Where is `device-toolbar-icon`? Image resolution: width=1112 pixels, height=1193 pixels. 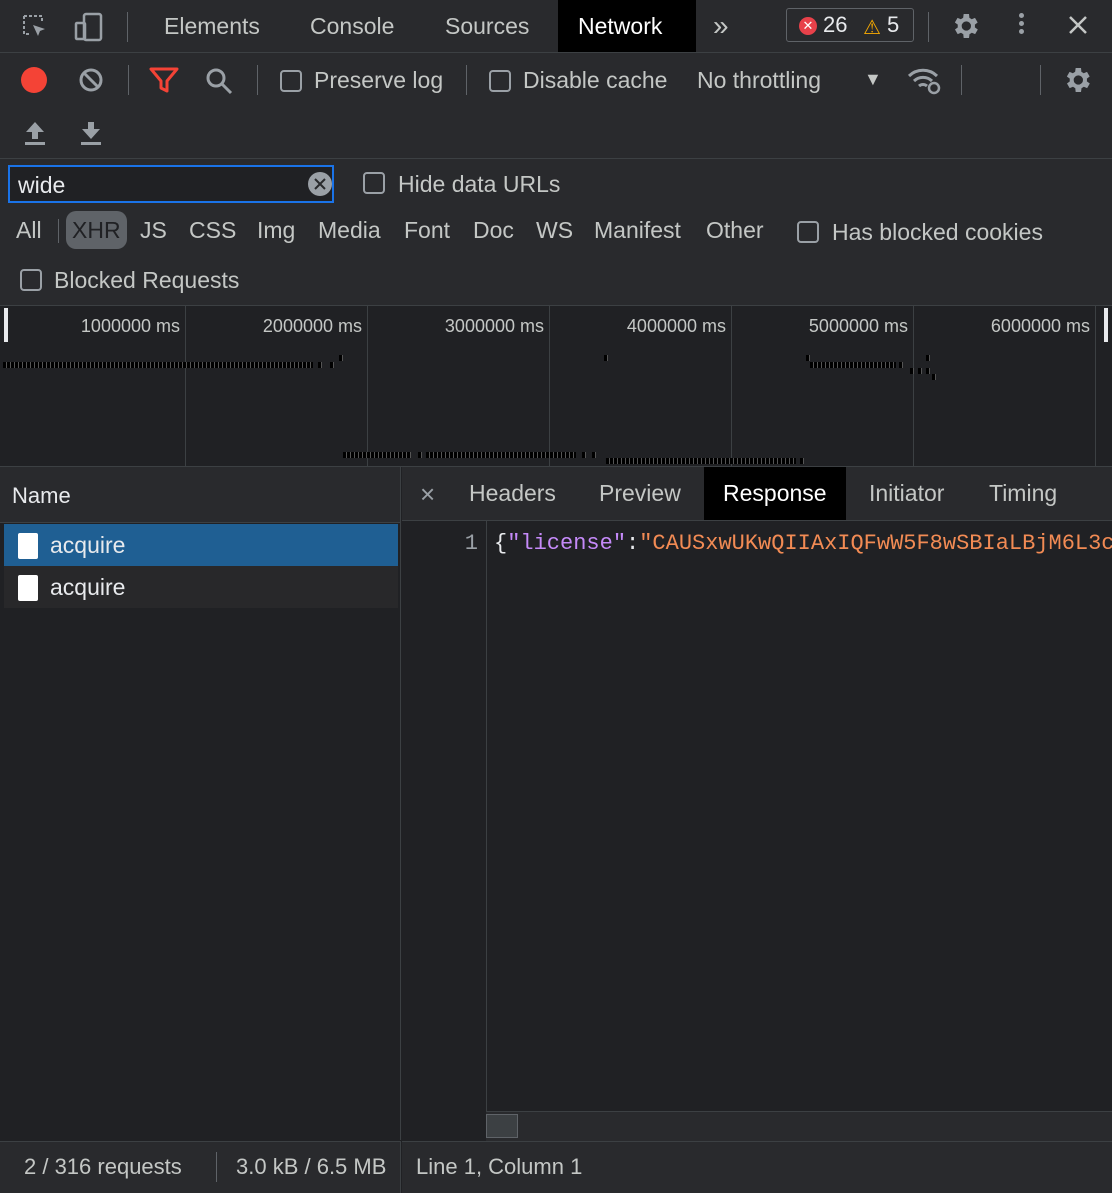
device-toolbar-icon is located at coordinates (89, 27).